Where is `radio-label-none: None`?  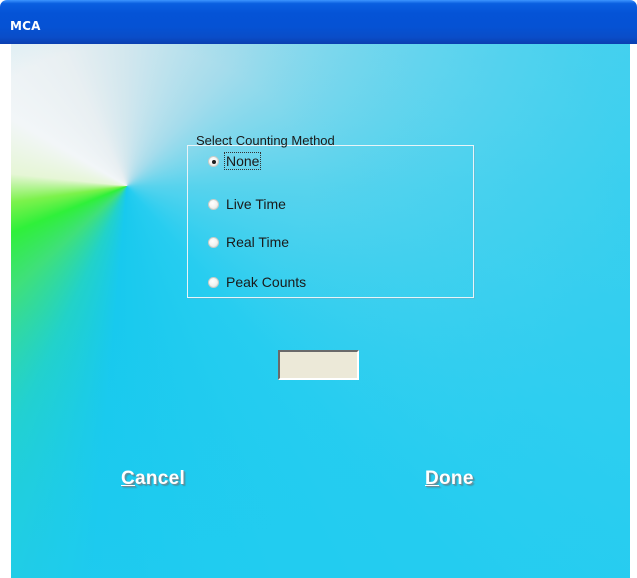
radio-label-none: None is located at coordinates (242, 161).